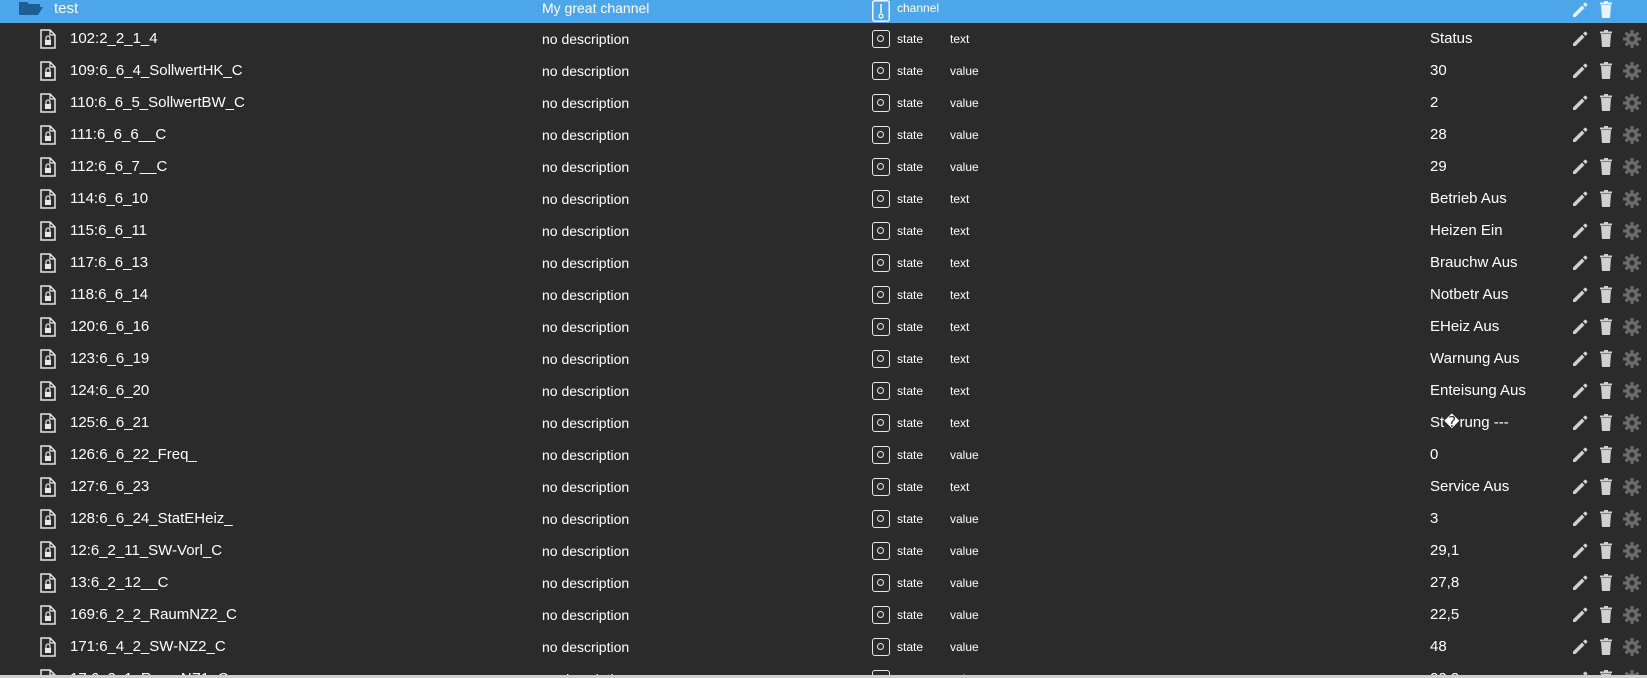  Describe the element at coordinates (1438, 135) in the screenshot. I see `state-value: 28` at that location.